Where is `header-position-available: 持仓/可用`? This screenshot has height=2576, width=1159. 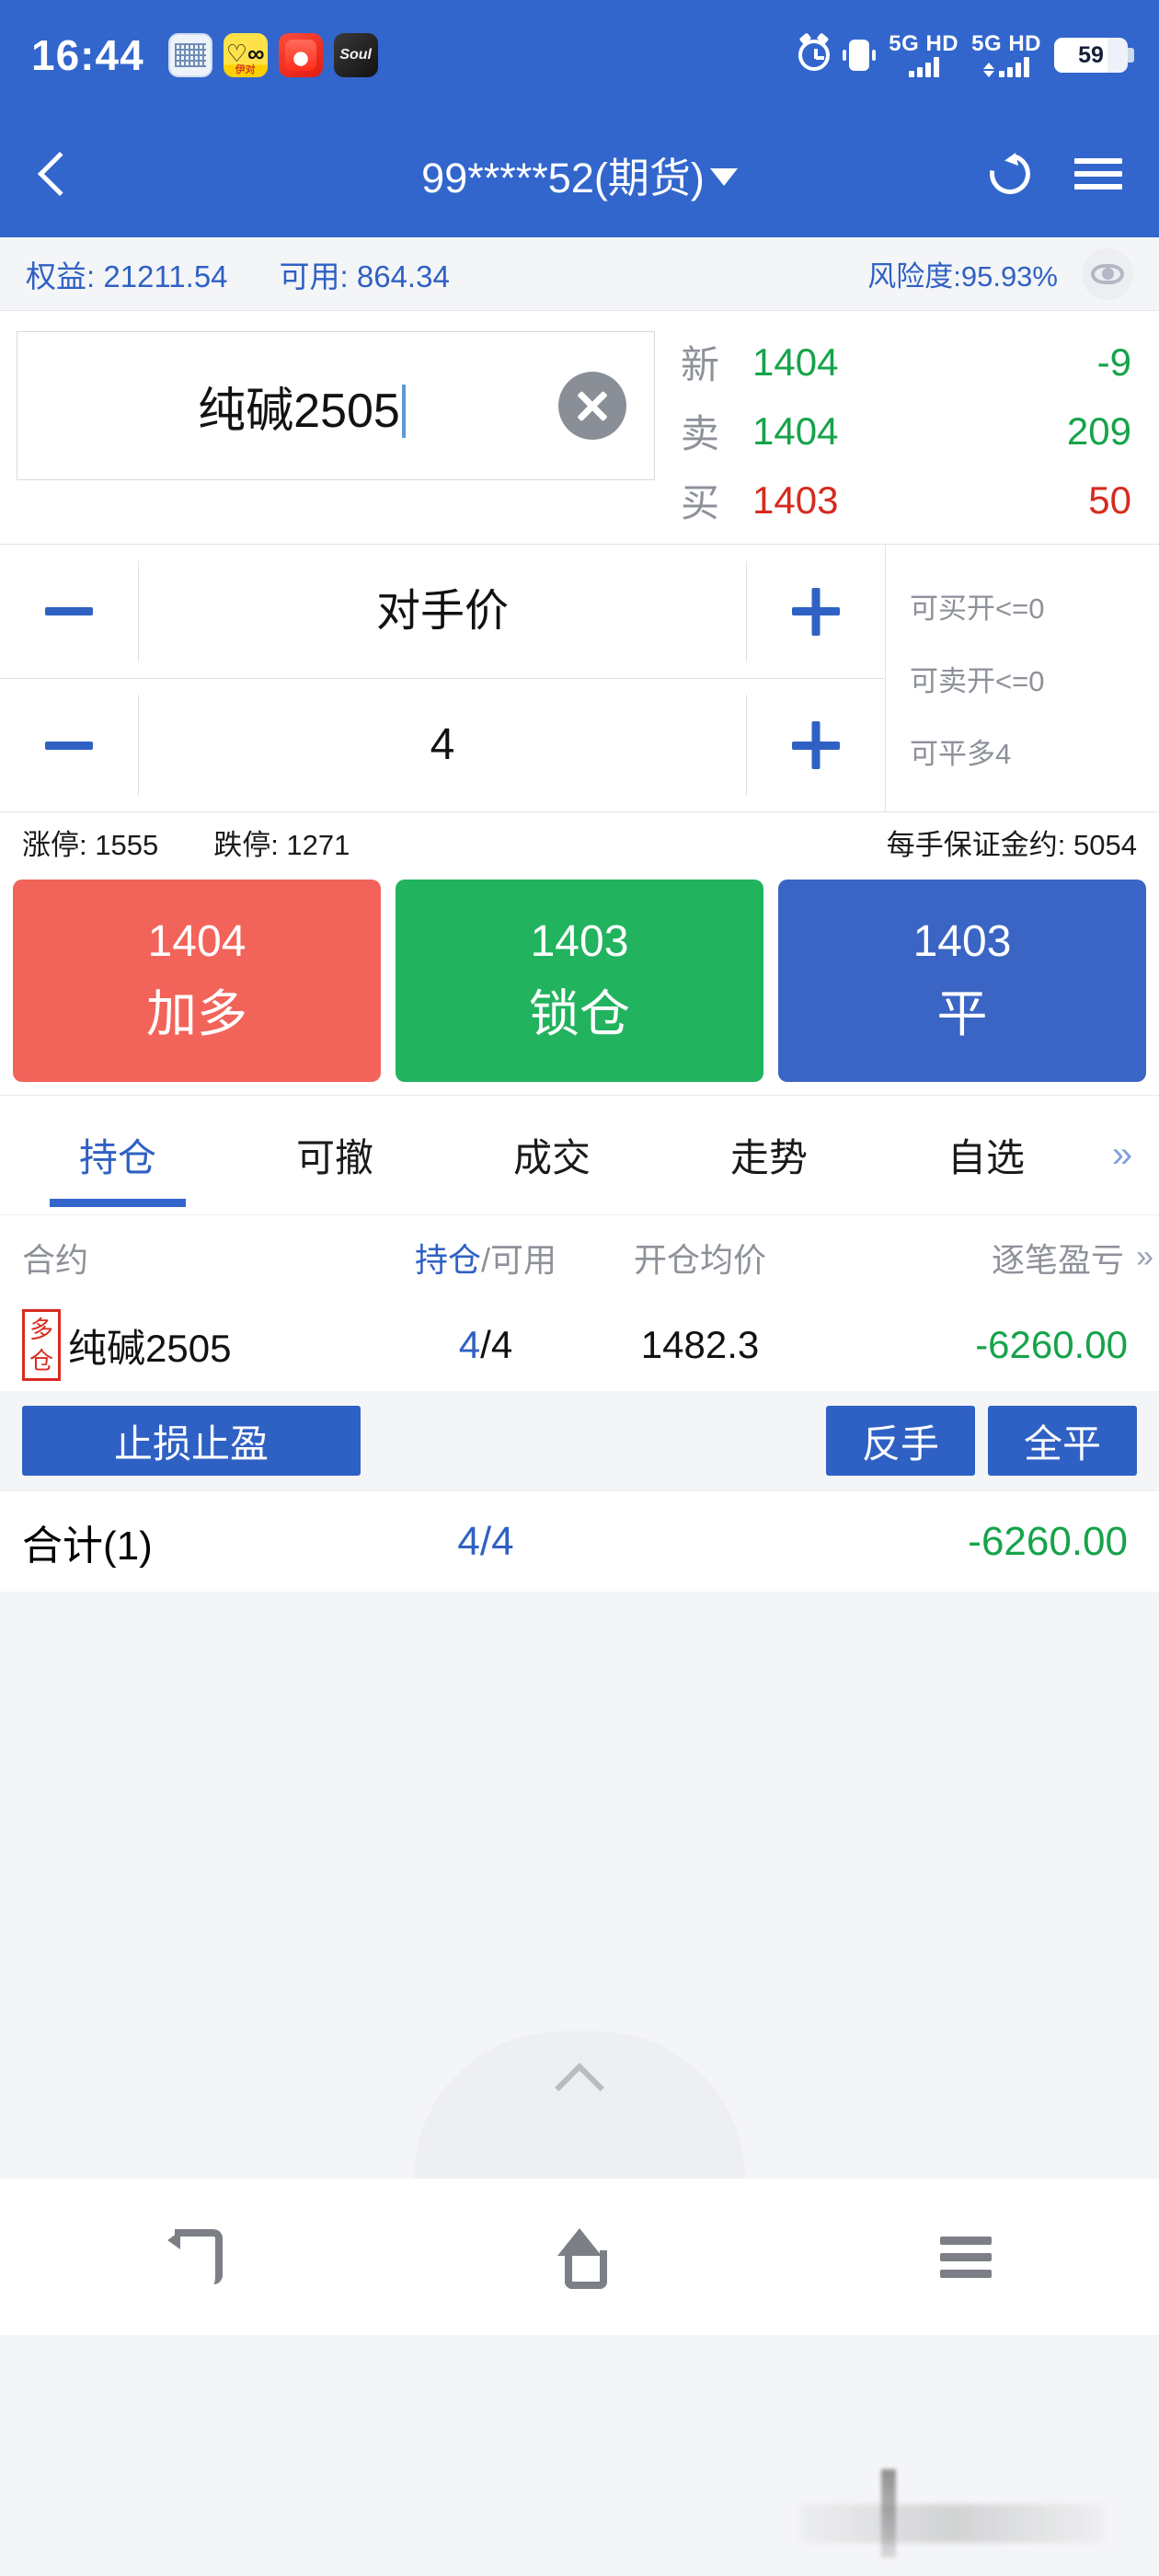 header-position-available: 持仓/可用 is located at coordinates (485, 1258).